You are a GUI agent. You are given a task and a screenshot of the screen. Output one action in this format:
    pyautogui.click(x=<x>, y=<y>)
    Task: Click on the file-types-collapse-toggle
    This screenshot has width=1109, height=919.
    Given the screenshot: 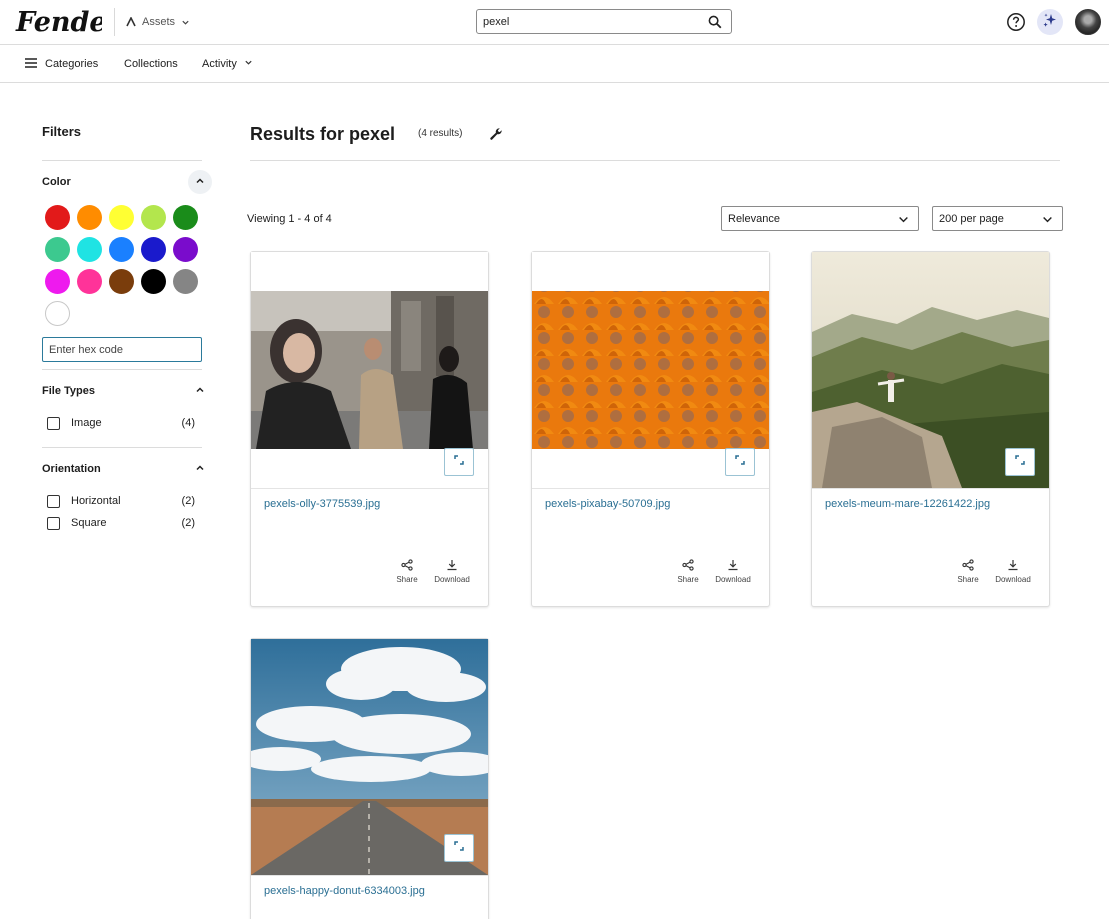 What is the action you would take?
    pyautogui.click(x=200, y=391)
    